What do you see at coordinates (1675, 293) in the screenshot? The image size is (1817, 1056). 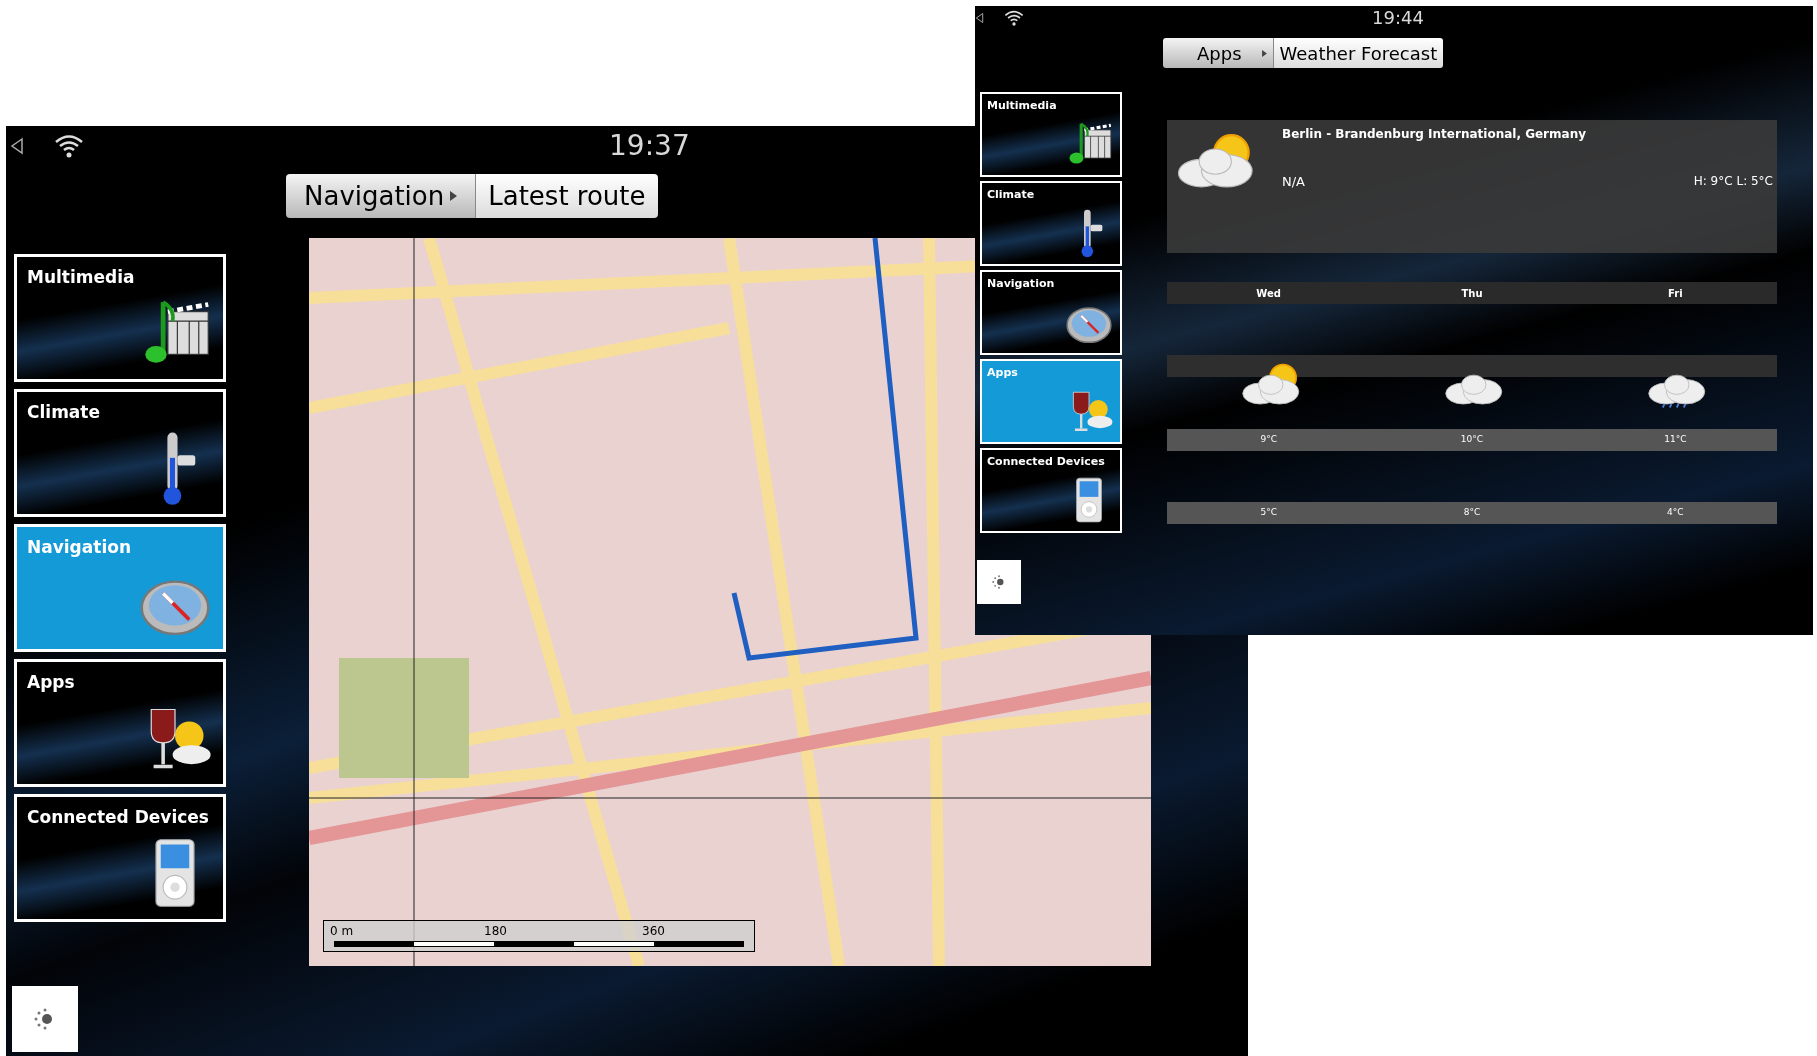 I see `day-label: Fri` at bounding box center [1675, 293].